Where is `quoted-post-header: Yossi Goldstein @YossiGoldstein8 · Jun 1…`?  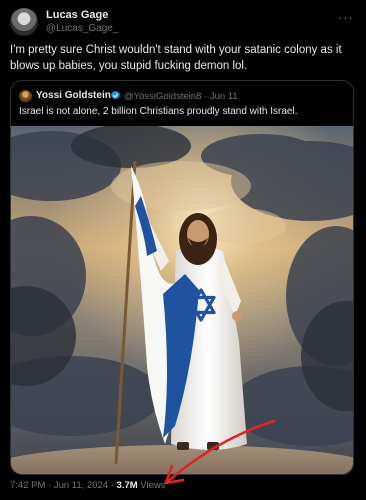 quoted-post-header: Yossi Goldstein @YossiGoldstein8 · Jun 1… is located at coordinates (182, 97).